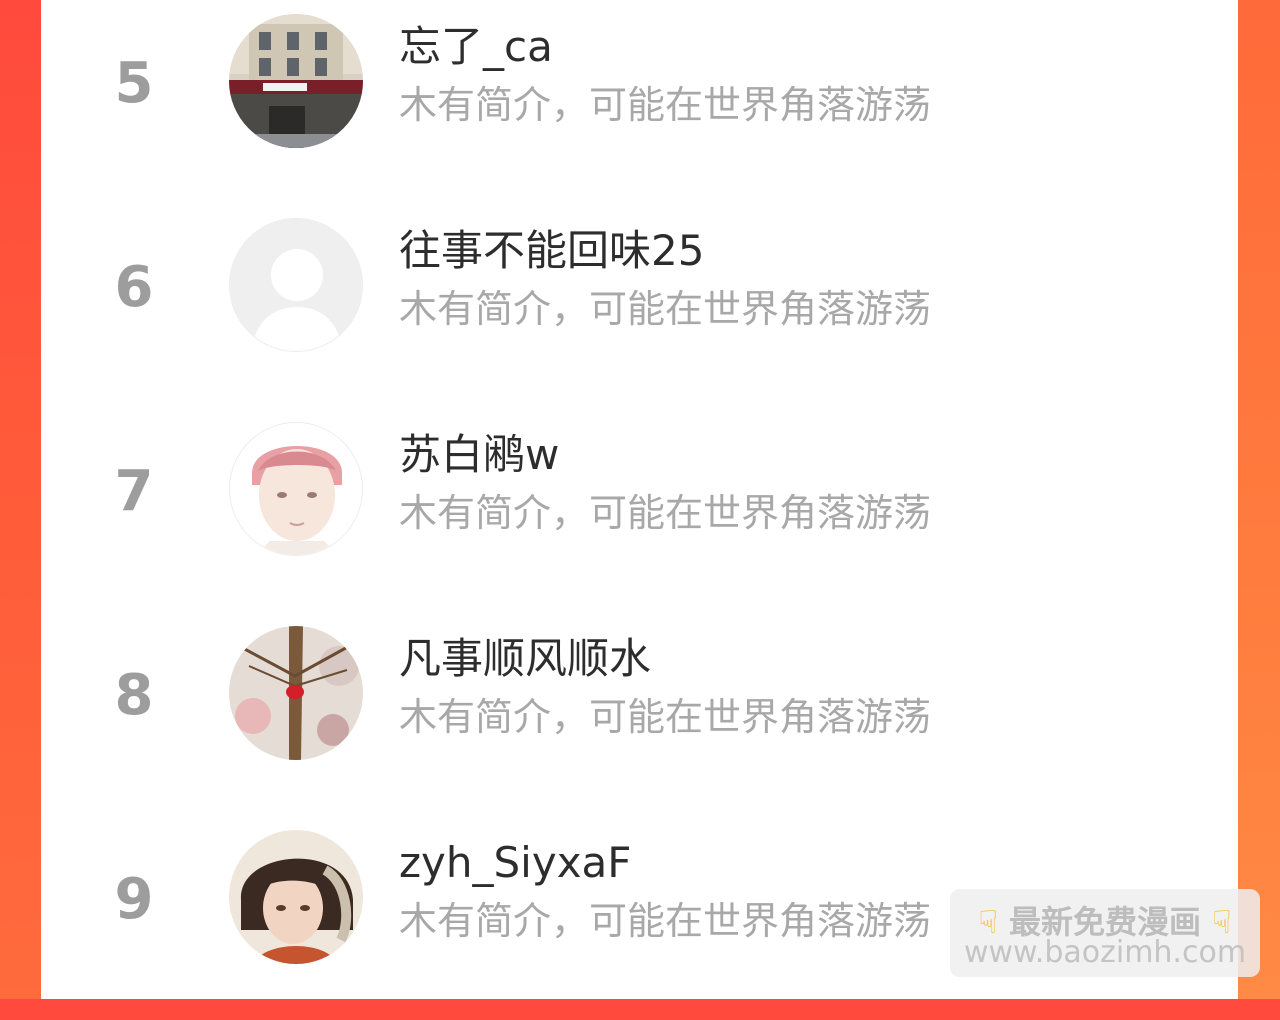 The image size is (1280, 1020). Describe the element at coordinates (515, 863) in the screenshot. I see `username: zyh_SiyxaF` at that location.